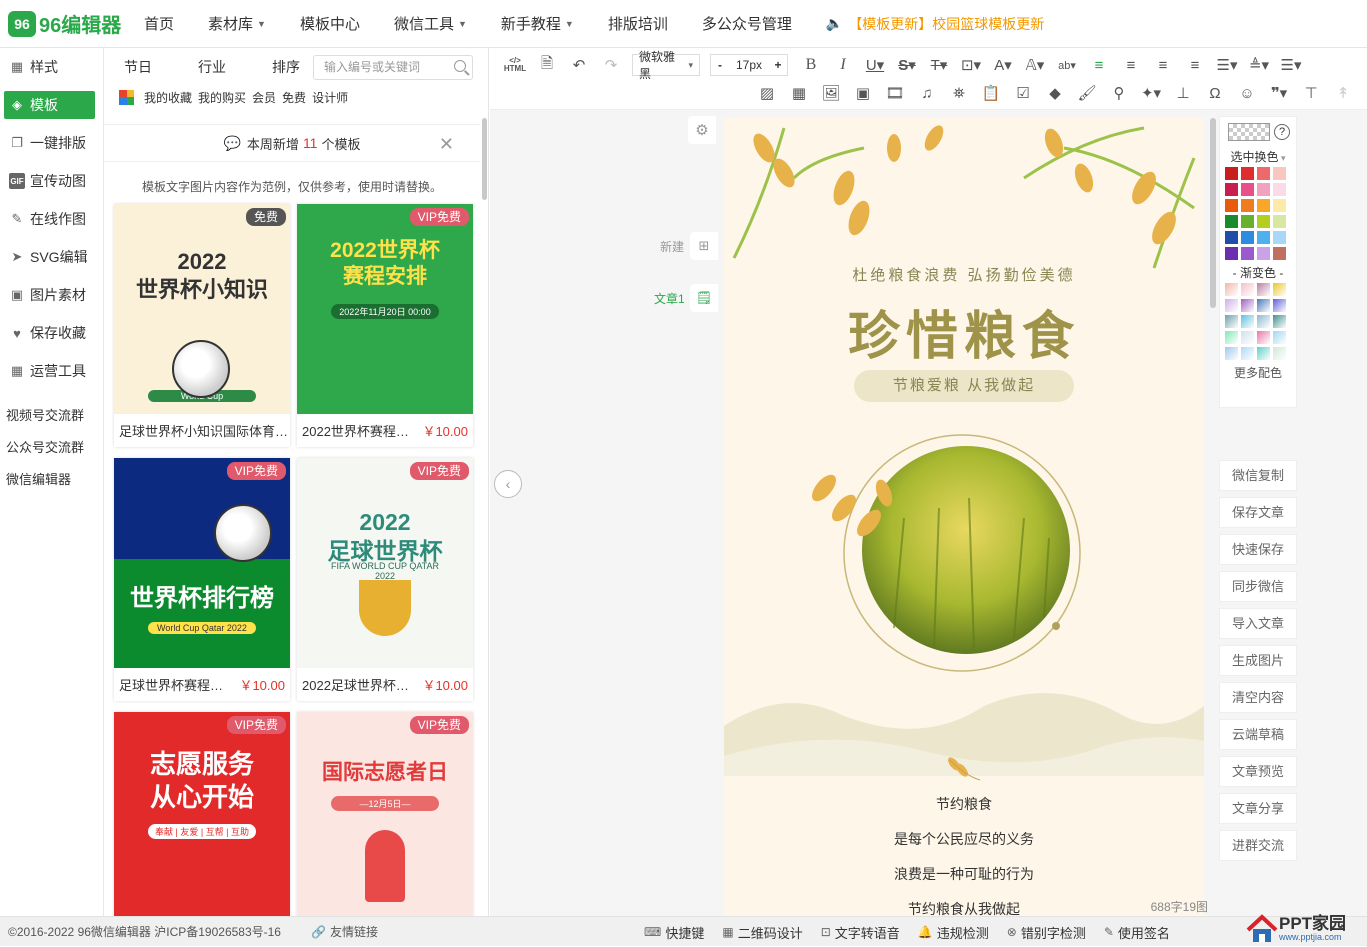  Describe the element at coordinates (264, 97) in the screenshot. I see `subfilter-link: 会员` at that location.